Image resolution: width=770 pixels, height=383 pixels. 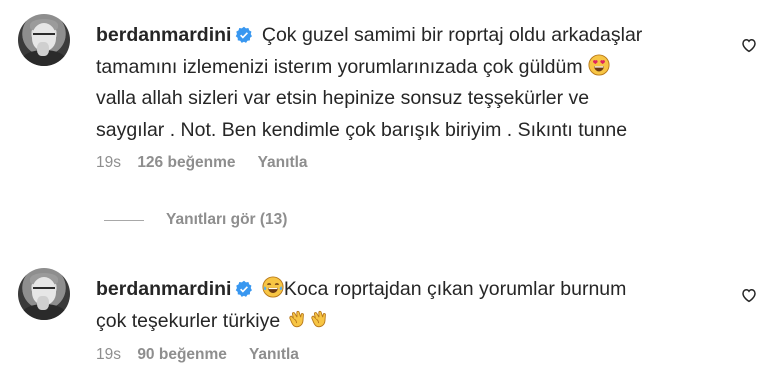 What do you see at coordinates (455, 289) in the screenshot?
I see `comment-line-1: Koca roprtajdan çıkan yorumlar burnum` at bounding box center [455, 289].